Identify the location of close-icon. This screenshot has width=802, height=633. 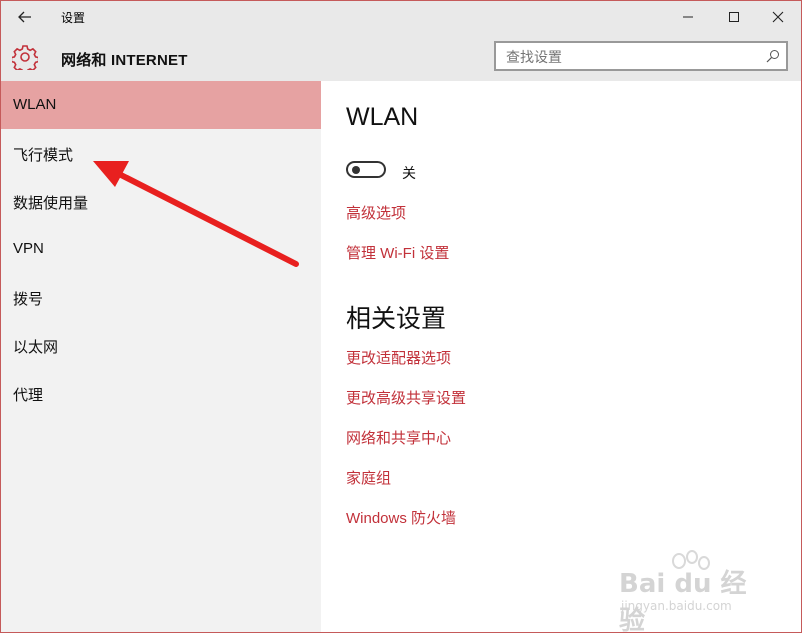
(778, 17).